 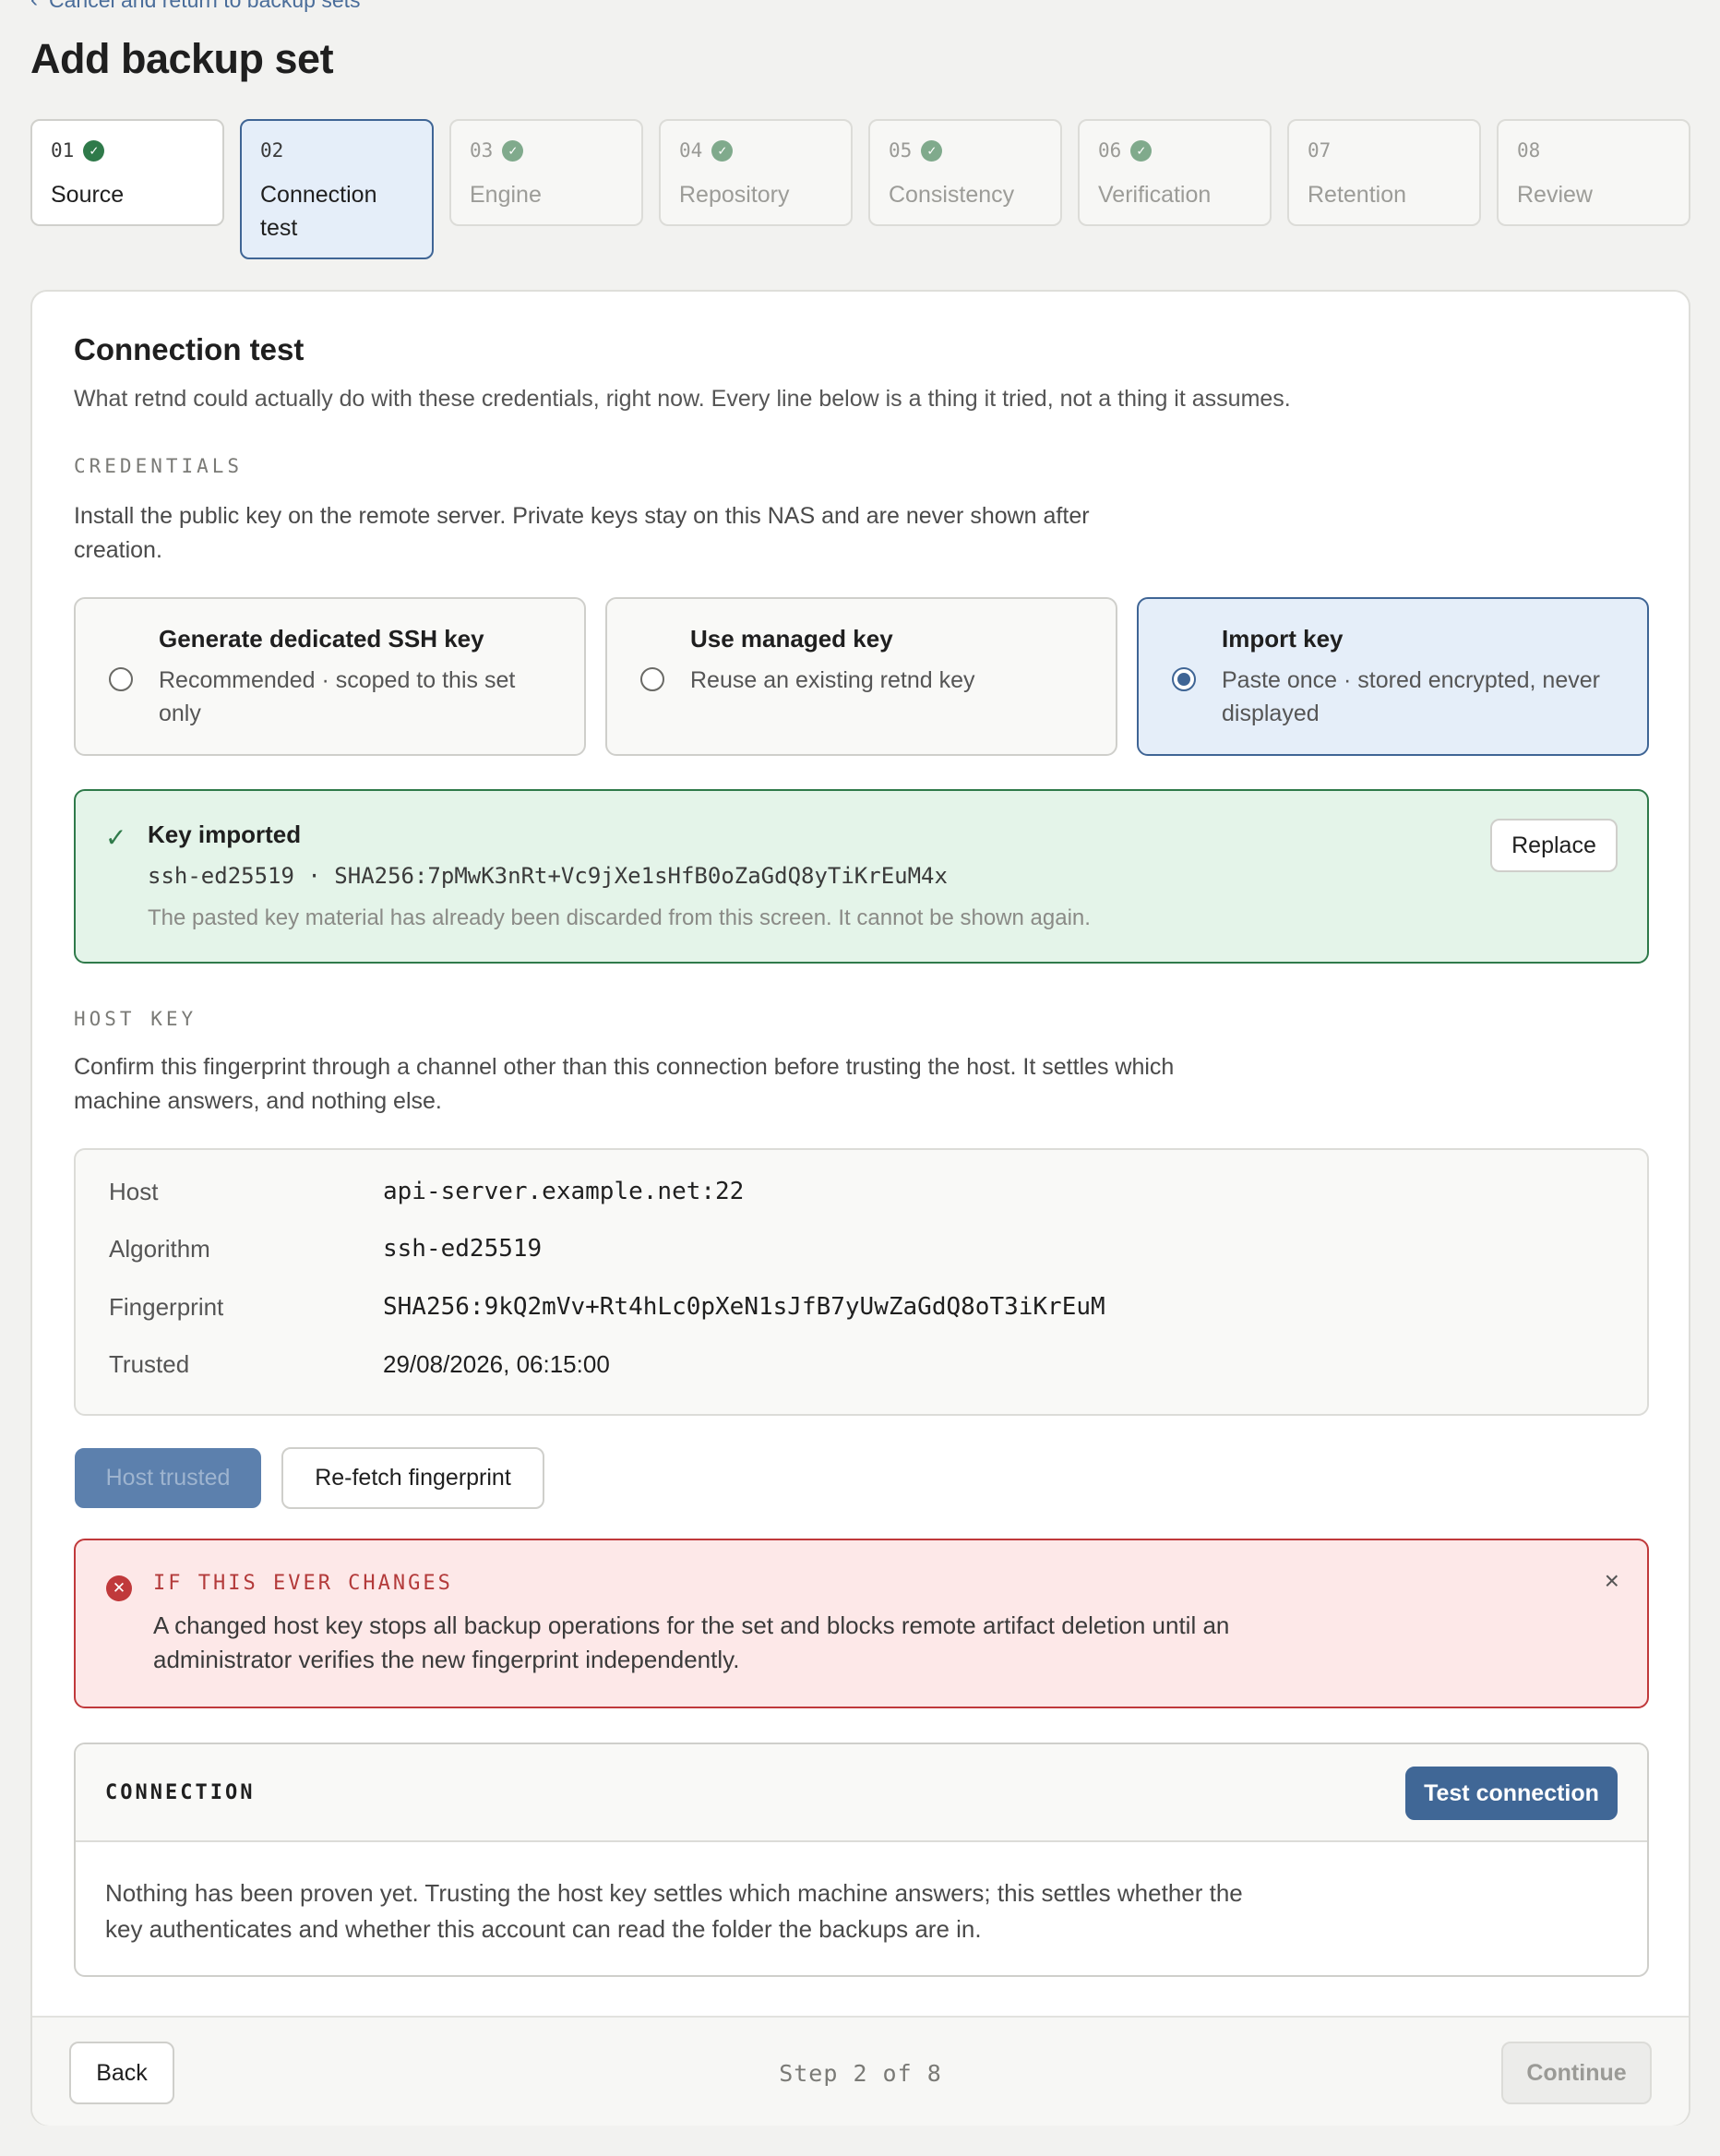 What do you see at coordinates (135, 1019) in the screenshot?
I see `host-key-eyebrow: HOST KEY` at bounding box center [135, 1019].